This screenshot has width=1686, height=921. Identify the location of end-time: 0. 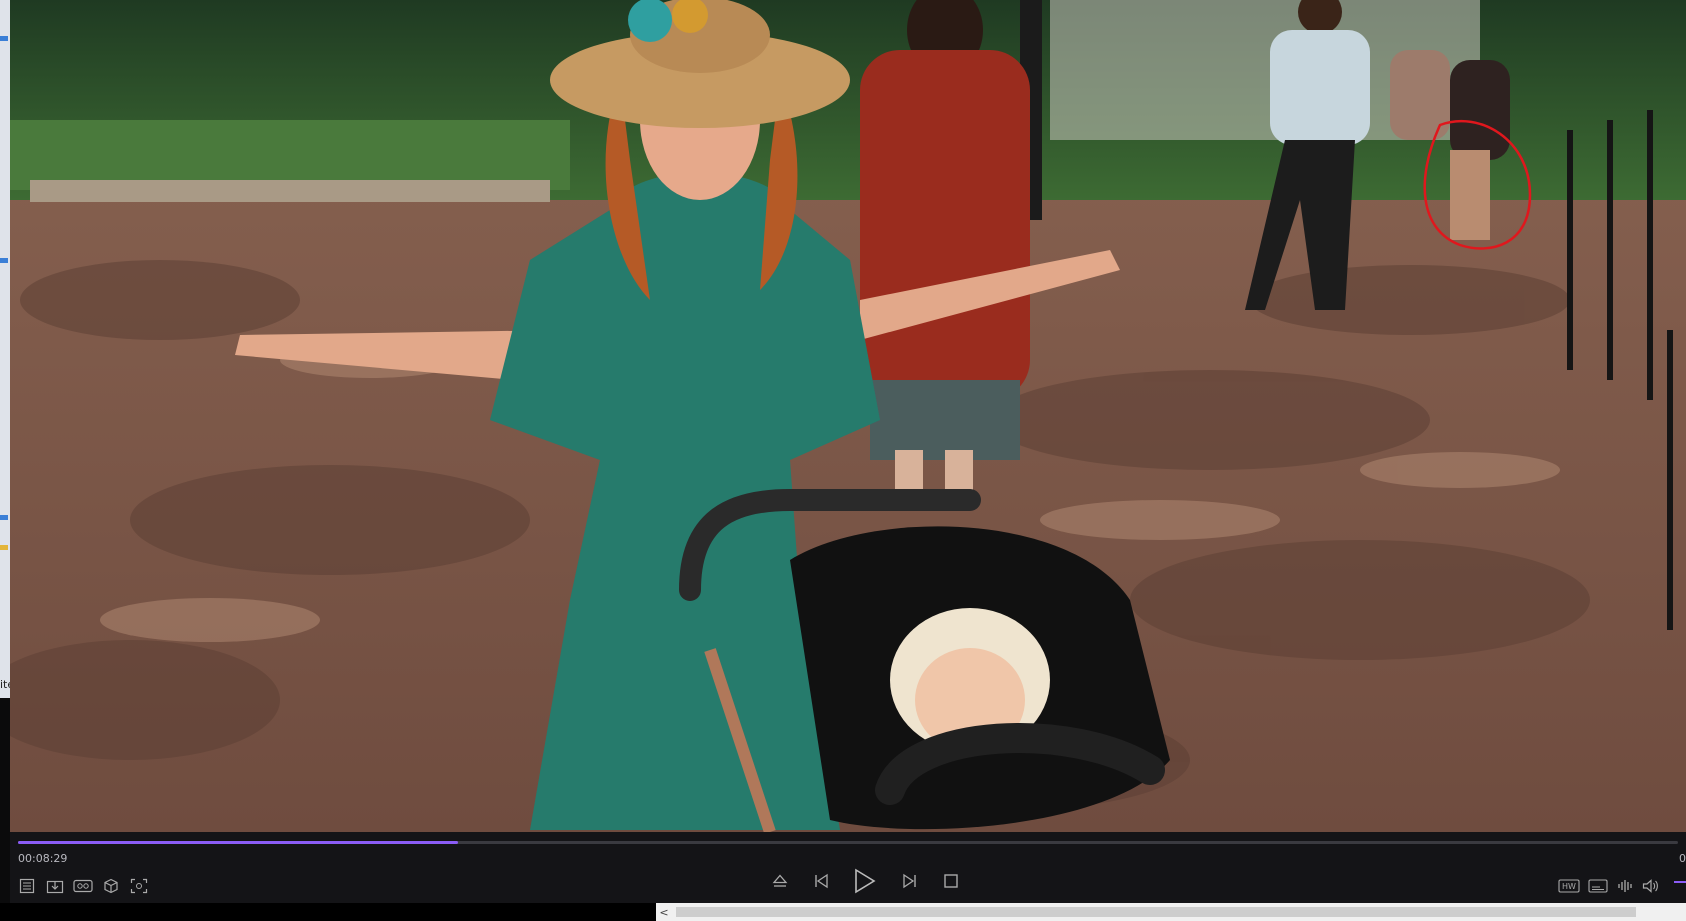
(1682, 858).